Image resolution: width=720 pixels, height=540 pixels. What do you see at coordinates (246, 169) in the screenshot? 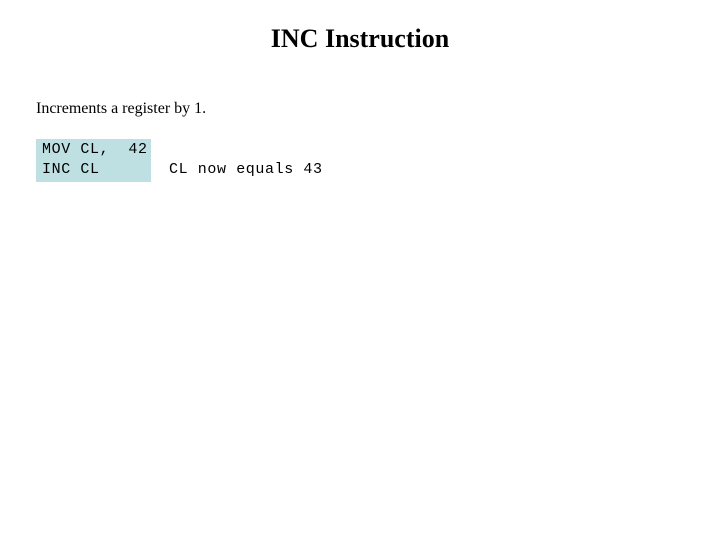
I see `code-result-comment: CL now equals 43` at bounding box center [246, 169].